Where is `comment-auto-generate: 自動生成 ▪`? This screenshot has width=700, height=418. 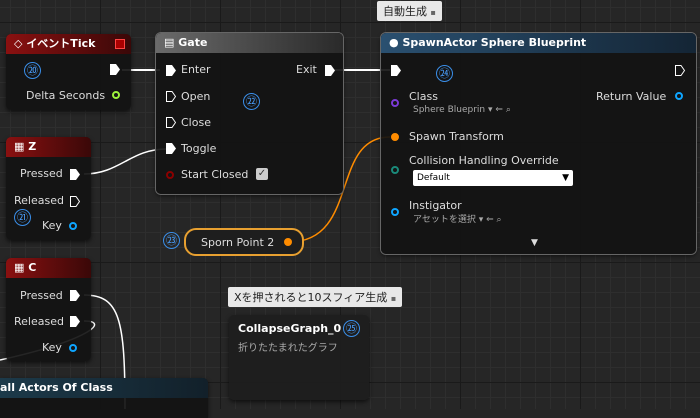 comment-auto-generate: 自動生成 ▪ is located at coordinates (409, 11).